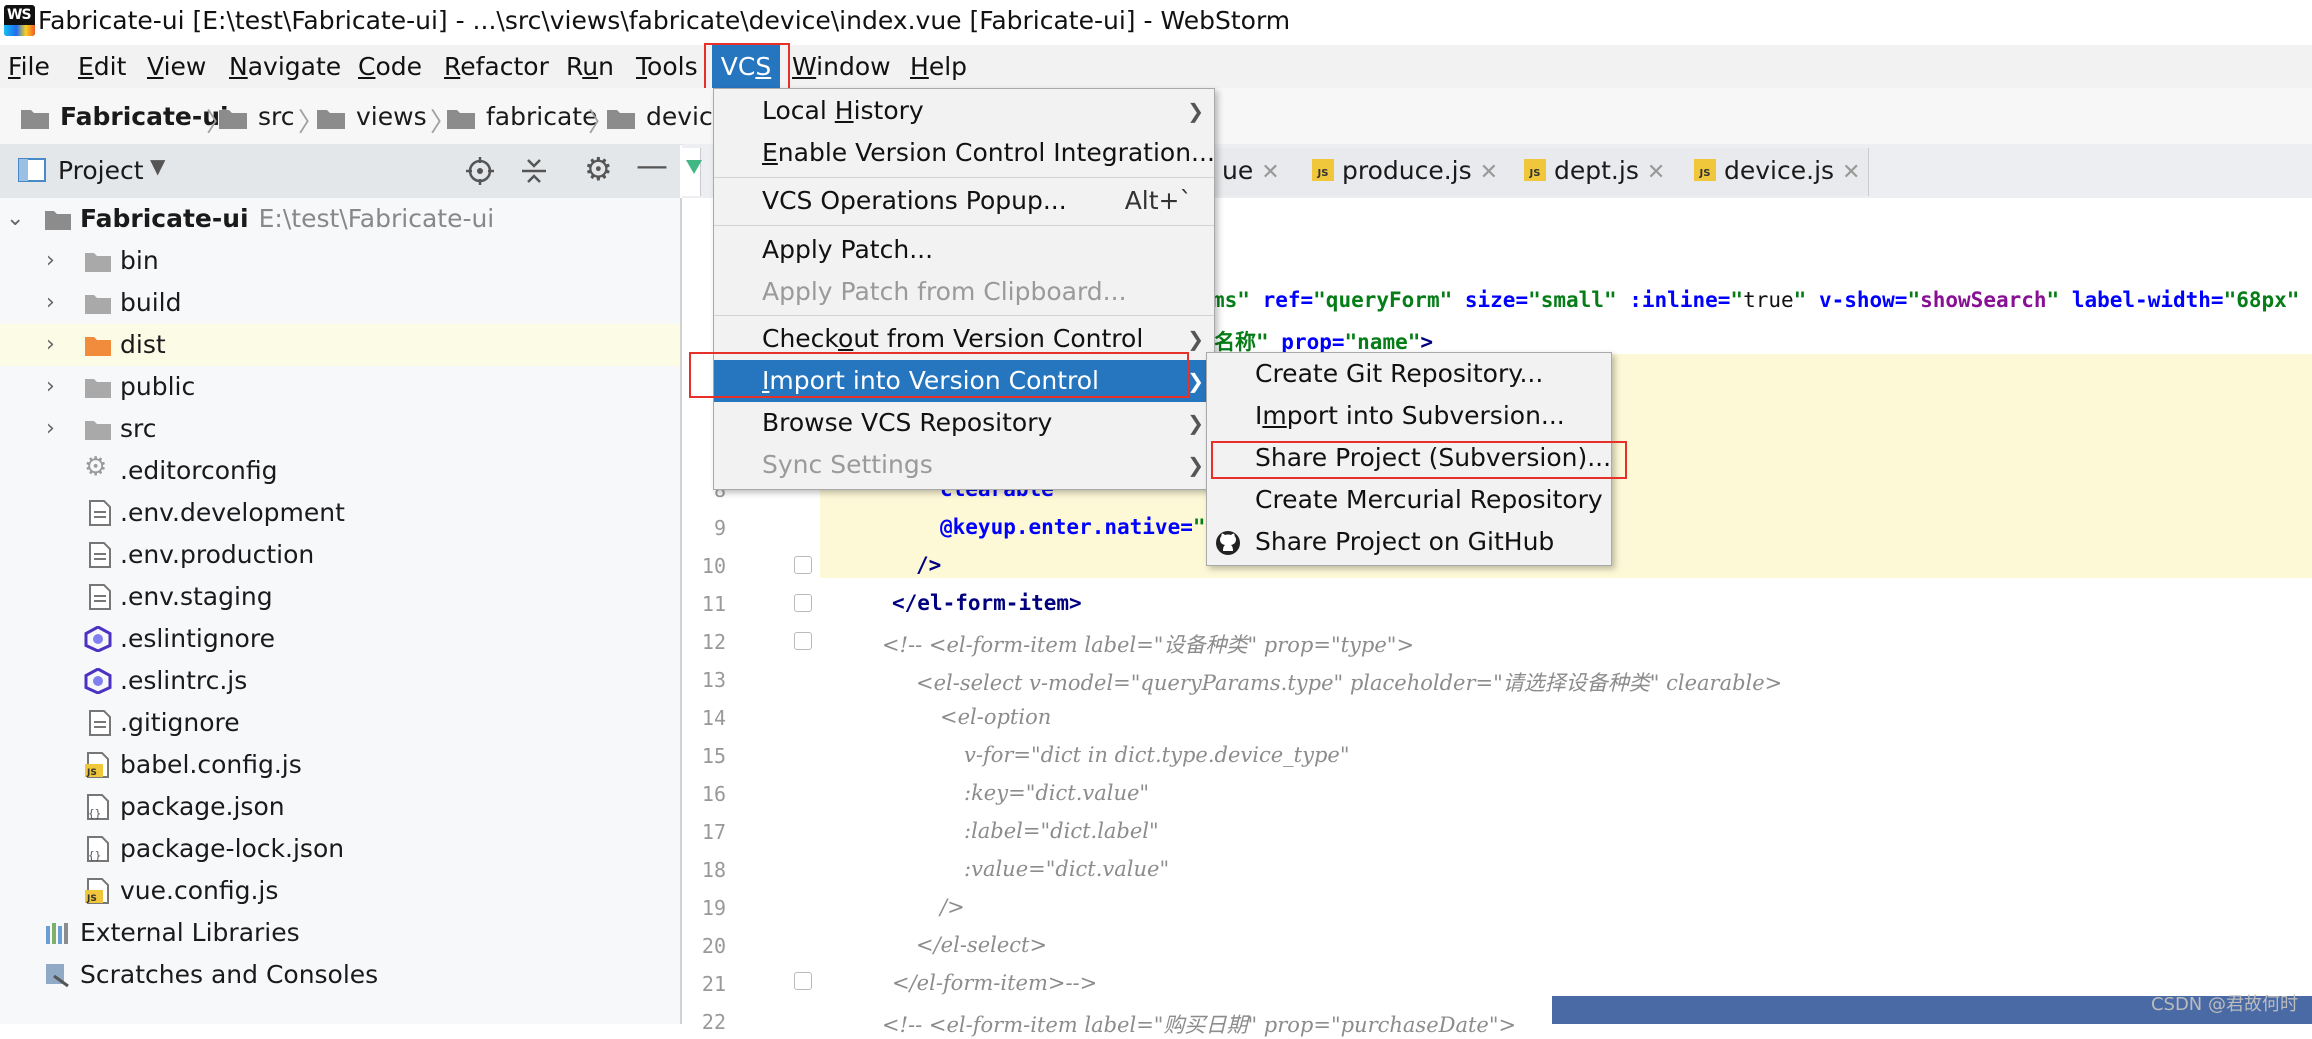  Describe the element at coordinates (667, 66) in the screenshot. I see `menu-tools: Tools` at that location.